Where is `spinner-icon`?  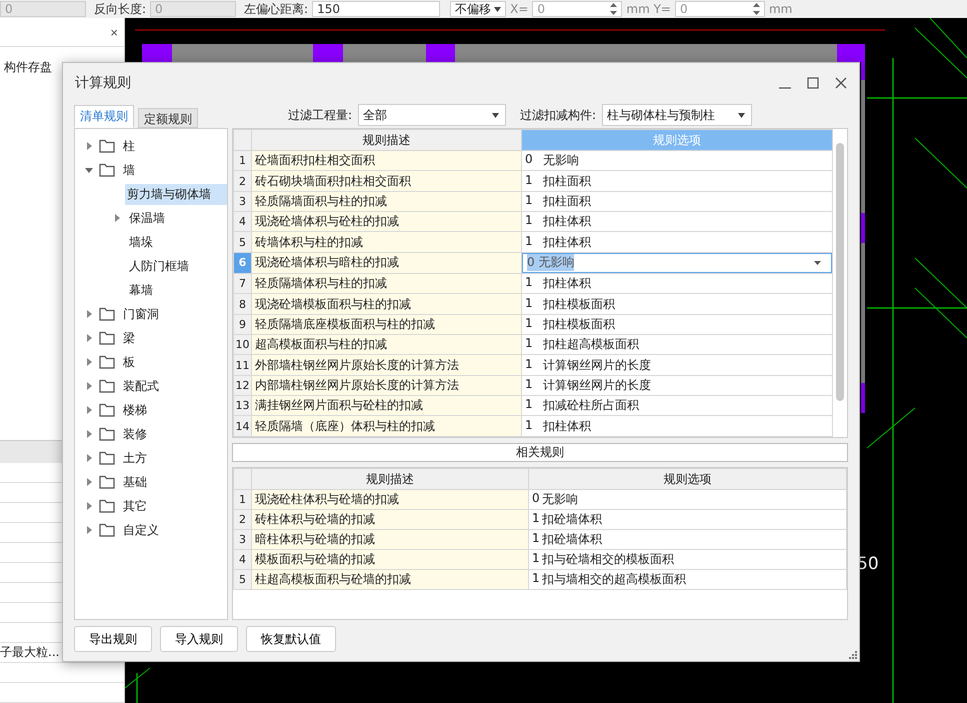 spinner-icon is located at coordinates (756, 9).